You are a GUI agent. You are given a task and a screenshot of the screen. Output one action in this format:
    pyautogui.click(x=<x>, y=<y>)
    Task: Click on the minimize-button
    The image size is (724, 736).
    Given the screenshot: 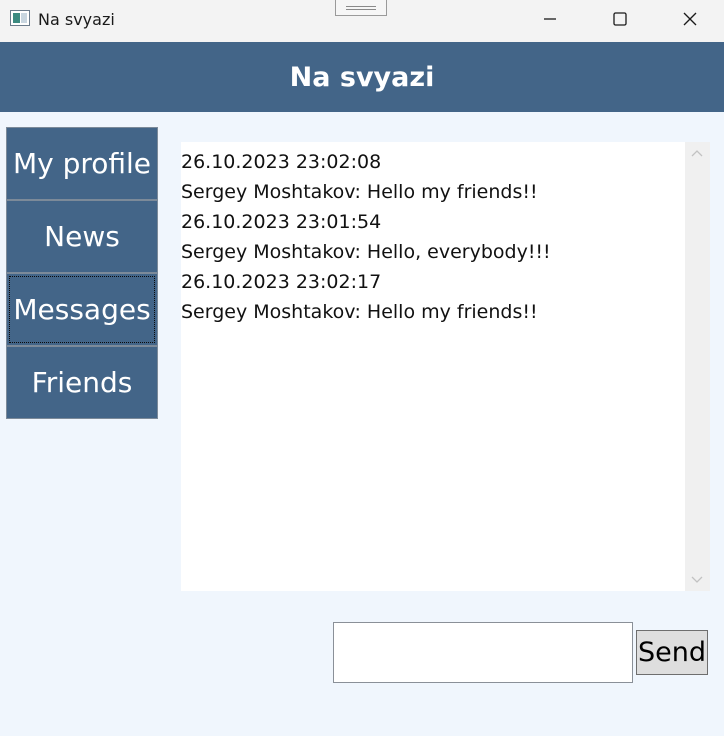 What is the action you would take?
    pyautogui.click(x=550, y=19)
    